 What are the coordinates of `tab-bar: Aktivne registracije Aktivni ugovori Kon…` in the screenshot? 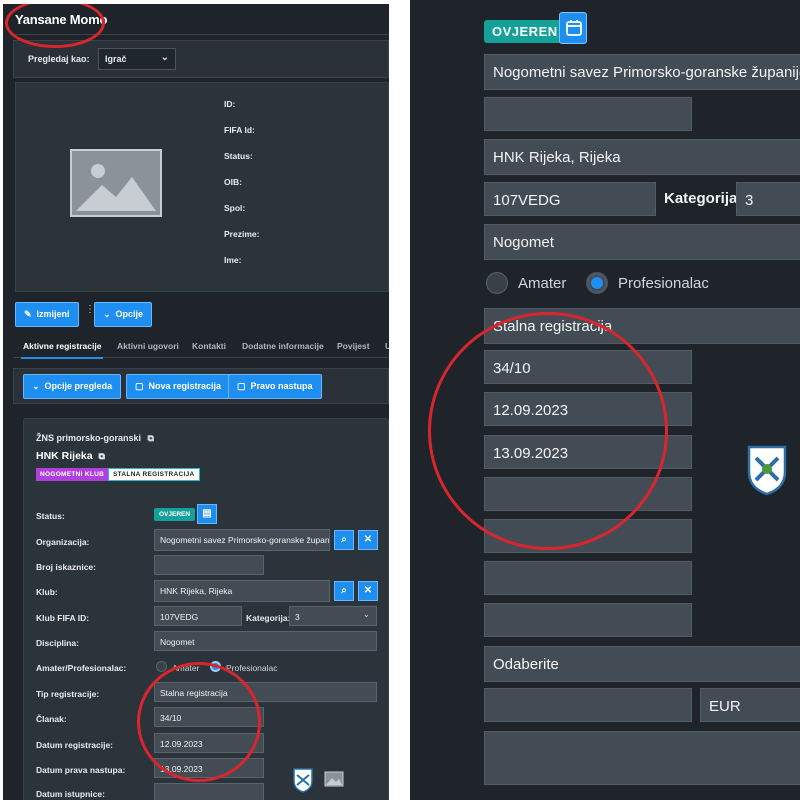 It's located at (201, 347).